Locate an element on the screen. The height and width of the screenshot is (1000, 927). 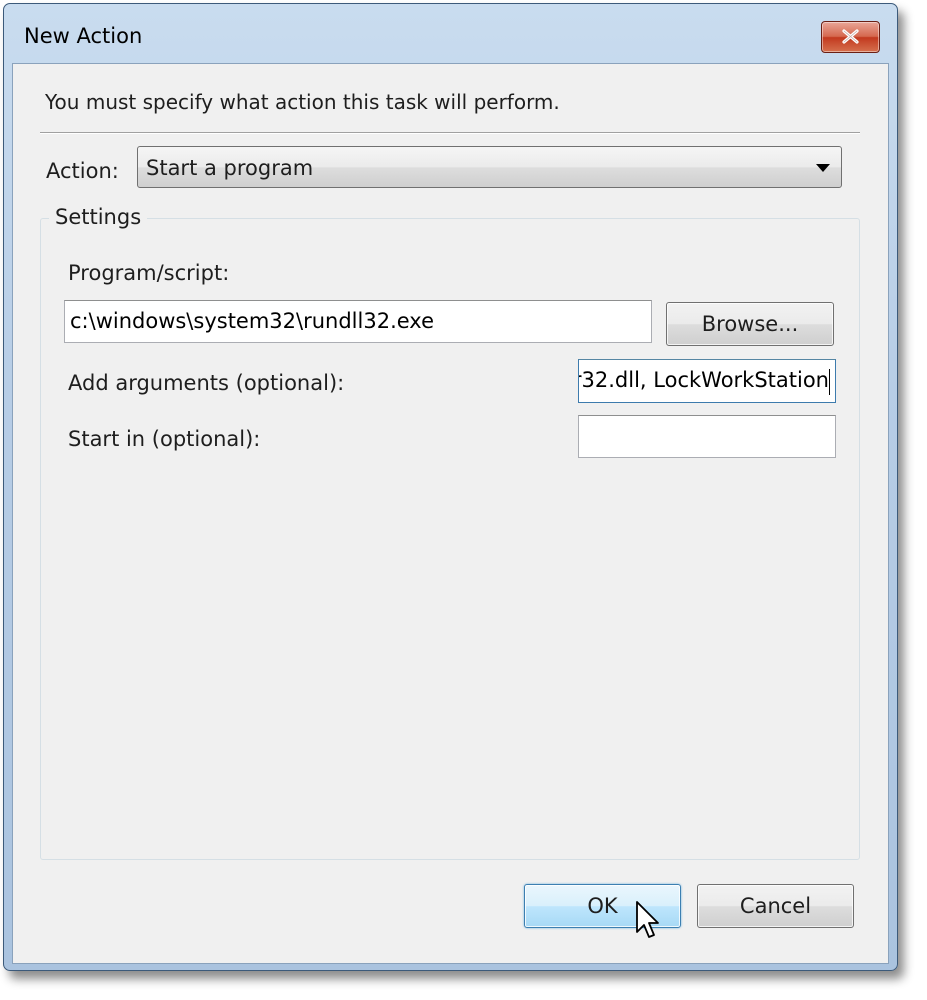
start-in-label: Start in (optional): is located at coordinates (164, 439).